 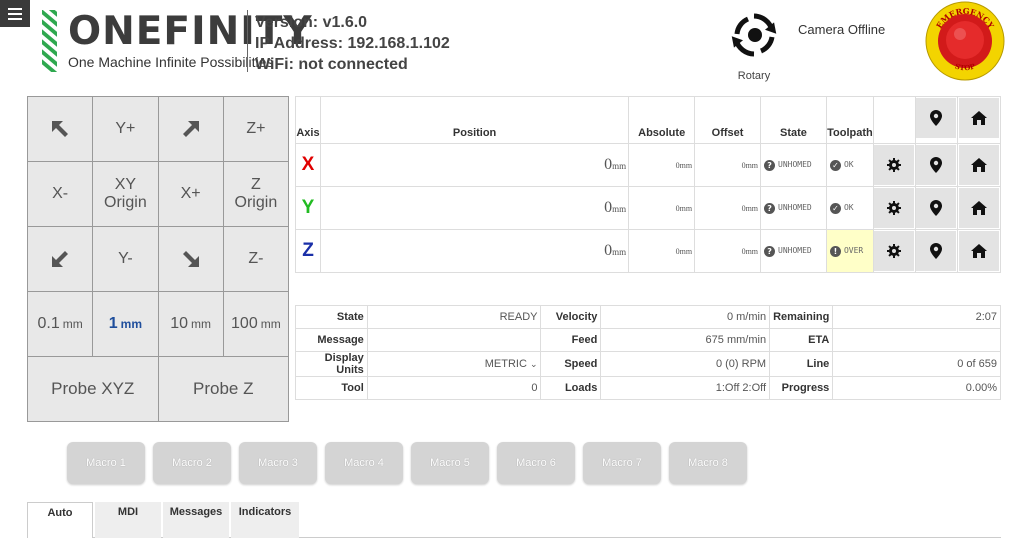 I want to click on axis-settings-button-x, so click(x=894, y=165).